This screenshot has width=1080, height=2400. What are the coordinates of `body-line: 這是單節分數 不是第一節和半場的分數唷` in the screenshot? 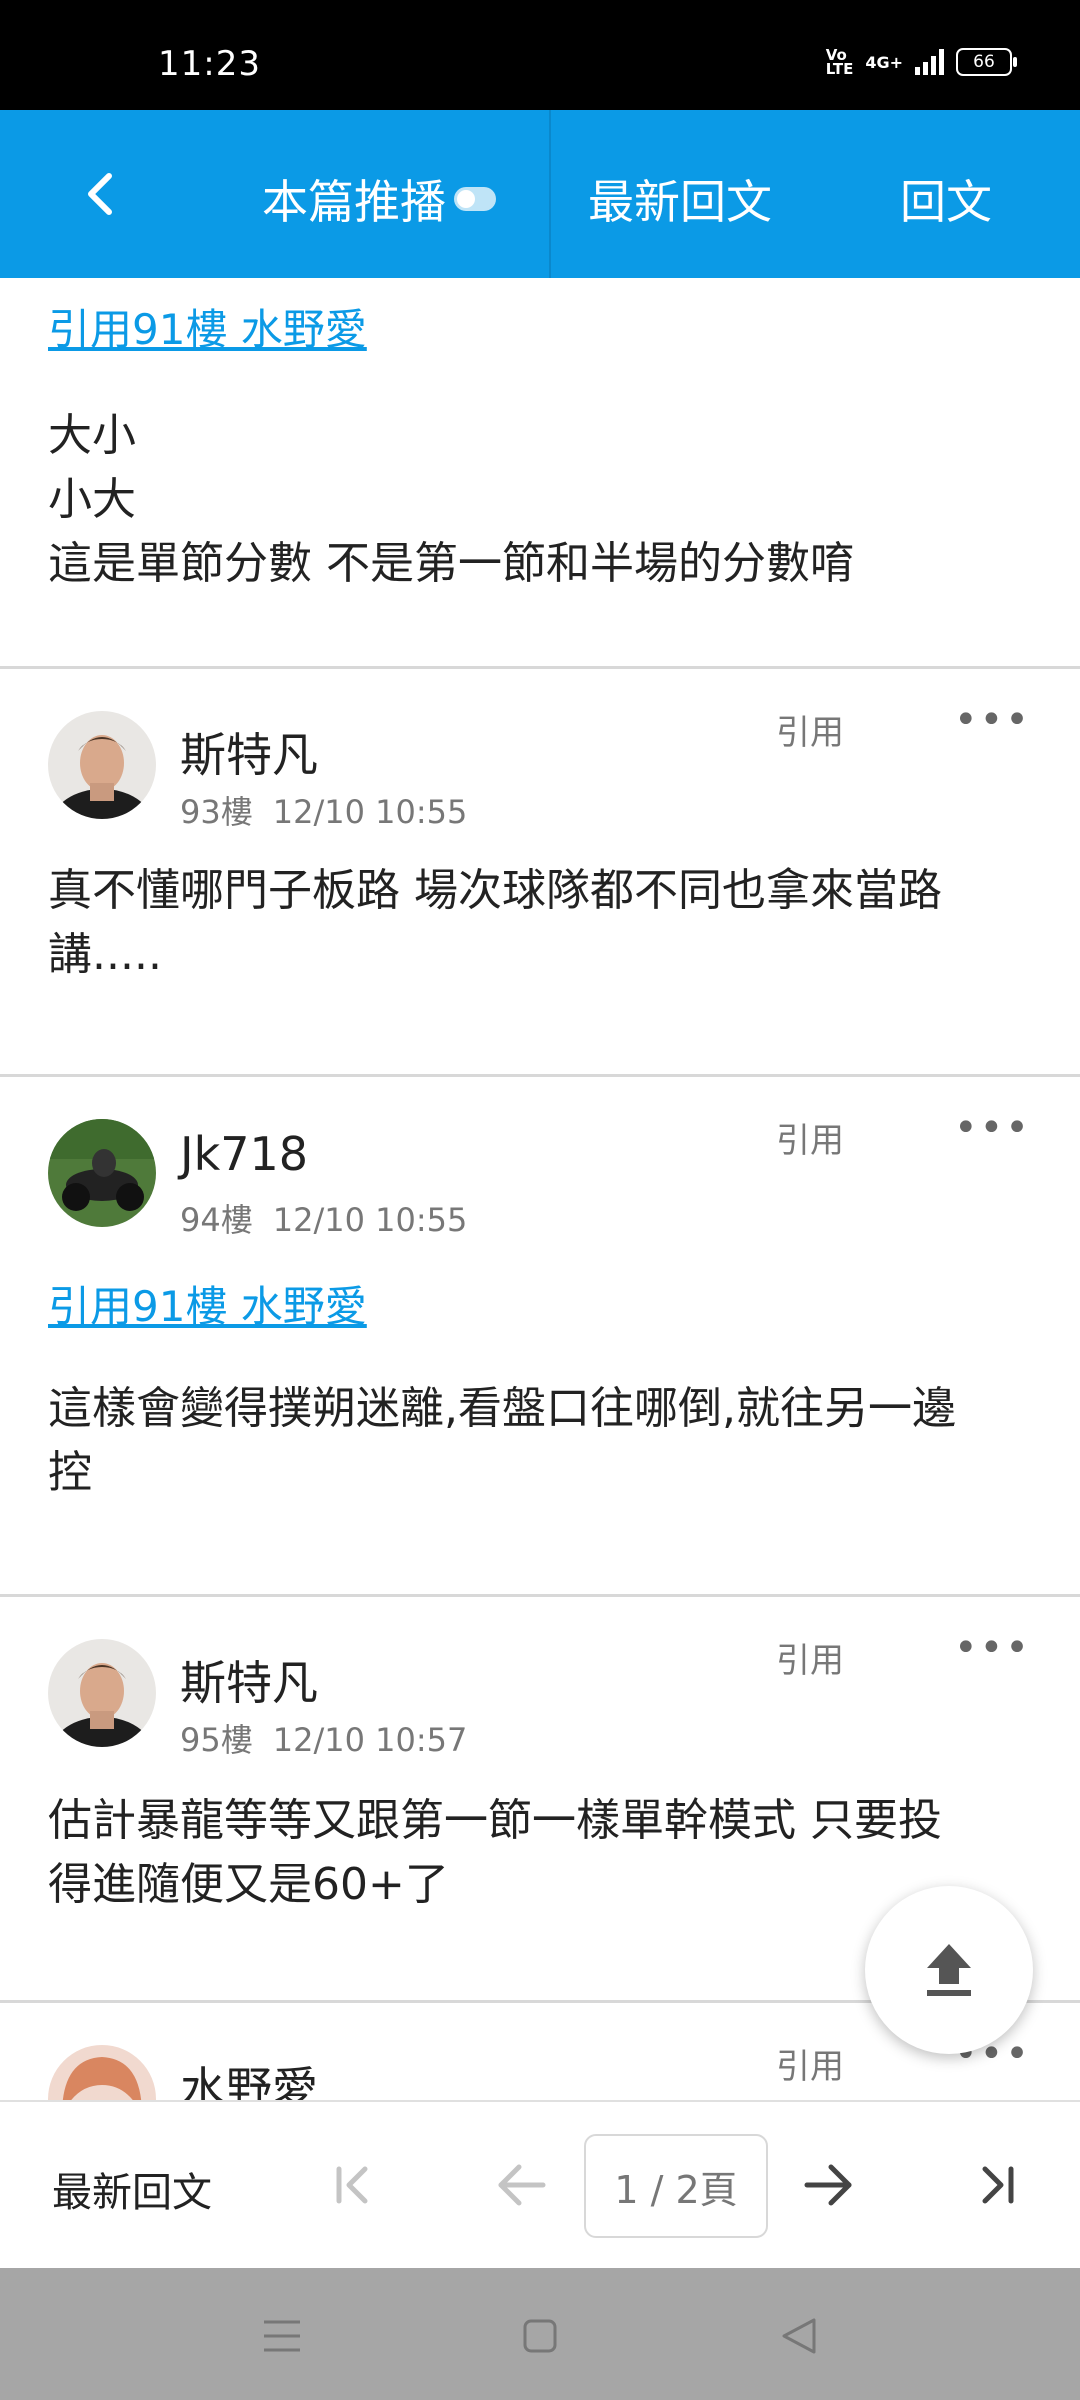 It's located at (451, 563).